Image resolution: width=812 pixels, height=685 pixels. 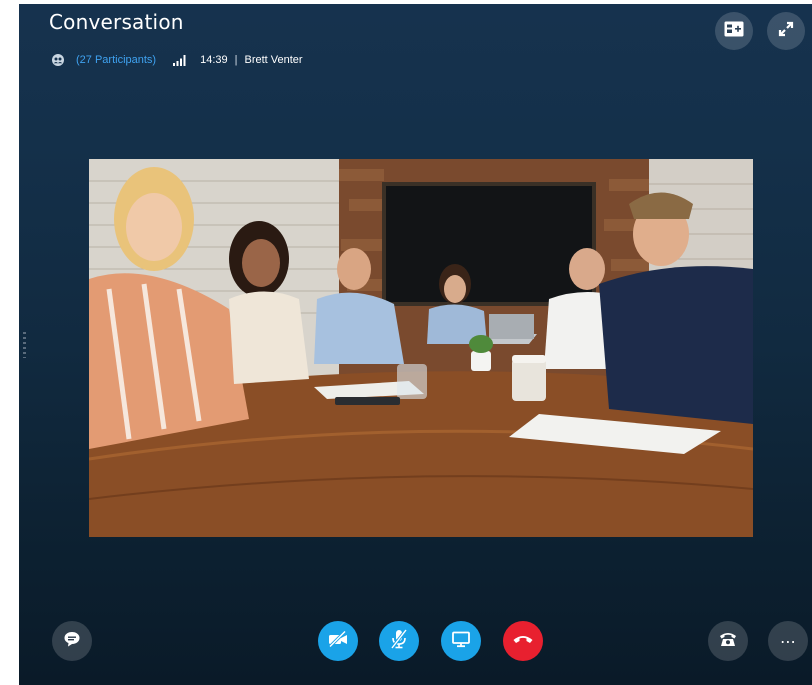 I want to click on chat-button, so click(x=72, y=641).